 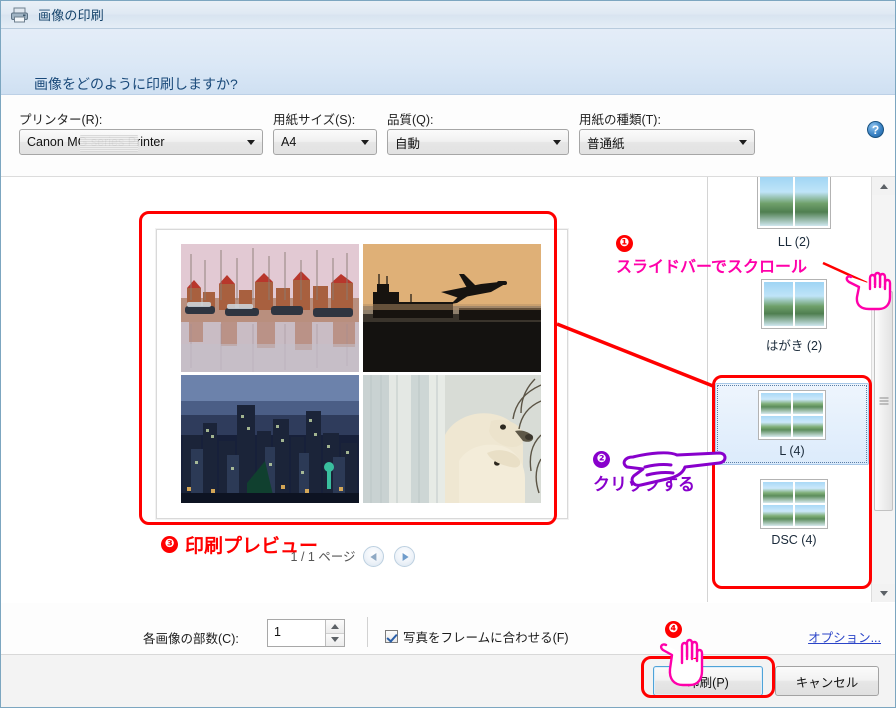 What do you see at coordinates (712, 324) in the screenshot?
I see `annotation-connectors` at bounding box center [712, 324].